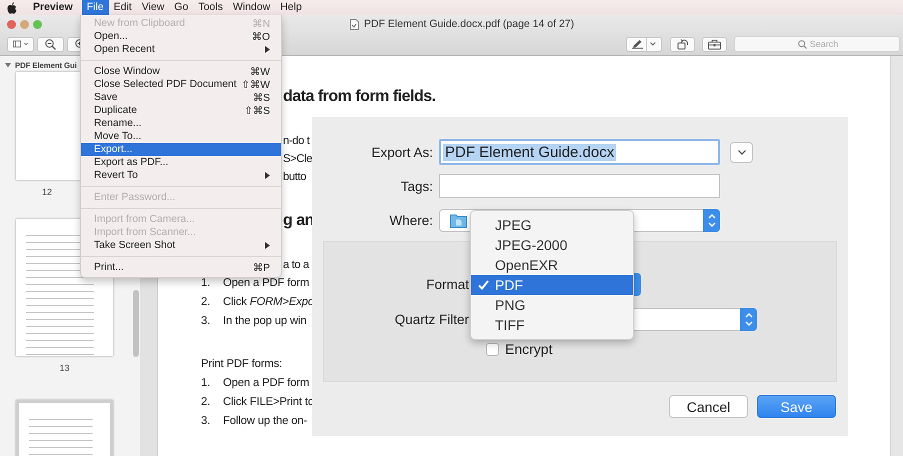 The image size is (903, 456). Describe the element at coordinates (802, 44) in the screenshot. I see `search-icon` at that location.